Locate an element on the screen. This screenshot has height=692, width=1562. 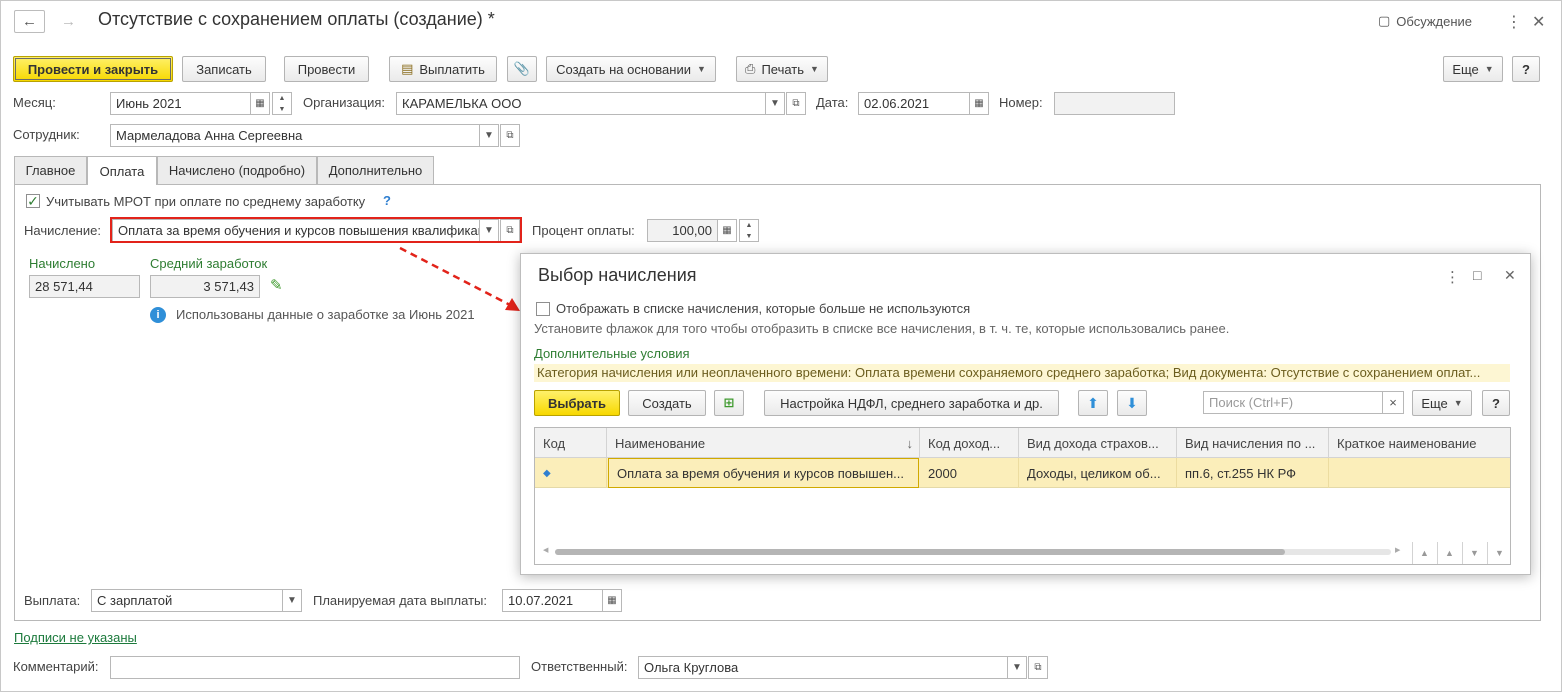
first-page-button: ▲ is located at coordinates (1424, 553).